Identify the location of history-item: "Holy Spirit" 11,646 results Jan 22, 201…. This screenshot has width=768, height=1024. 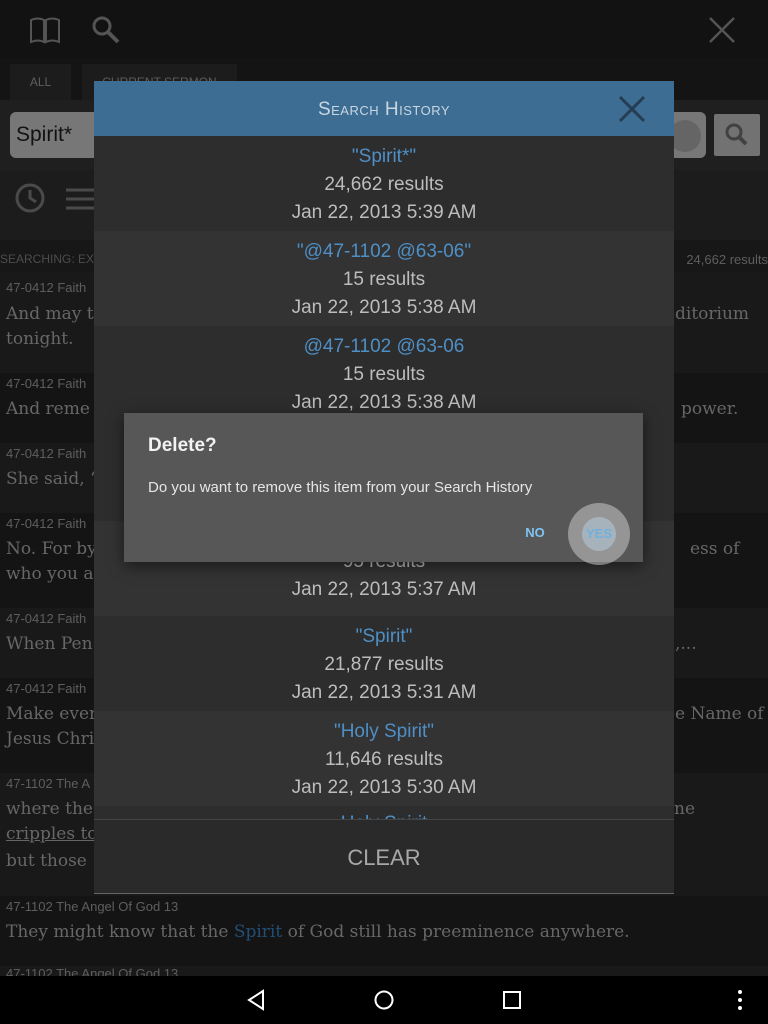
(384, 758).